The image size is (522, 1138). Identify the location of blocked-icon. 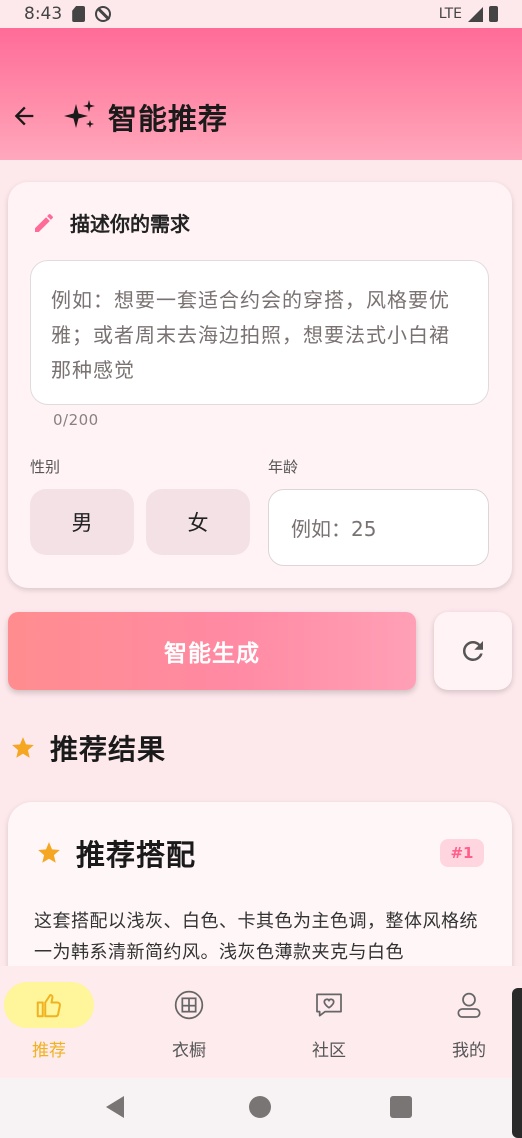
(103, 14).